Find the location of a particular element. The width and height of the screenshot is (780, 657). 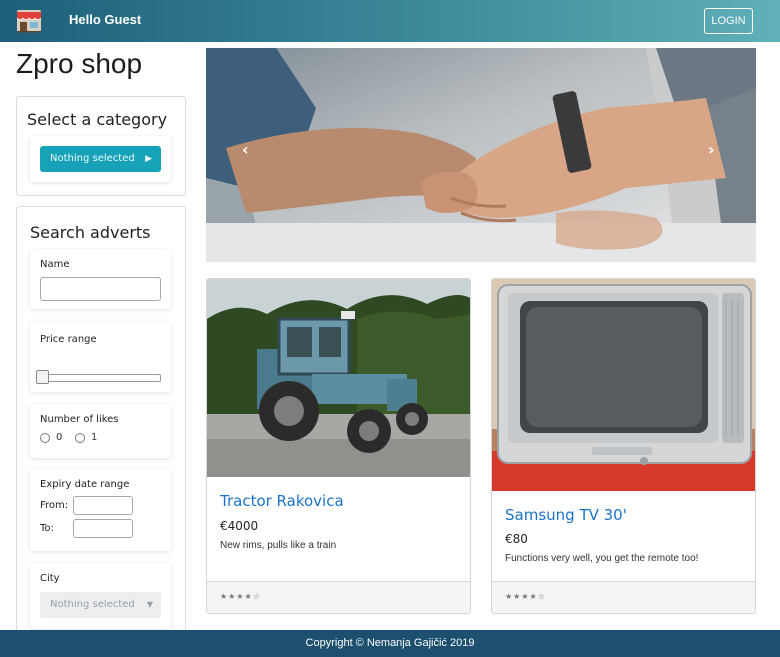

greeting-text: Hello Guest is located at coordinates (105, 19).